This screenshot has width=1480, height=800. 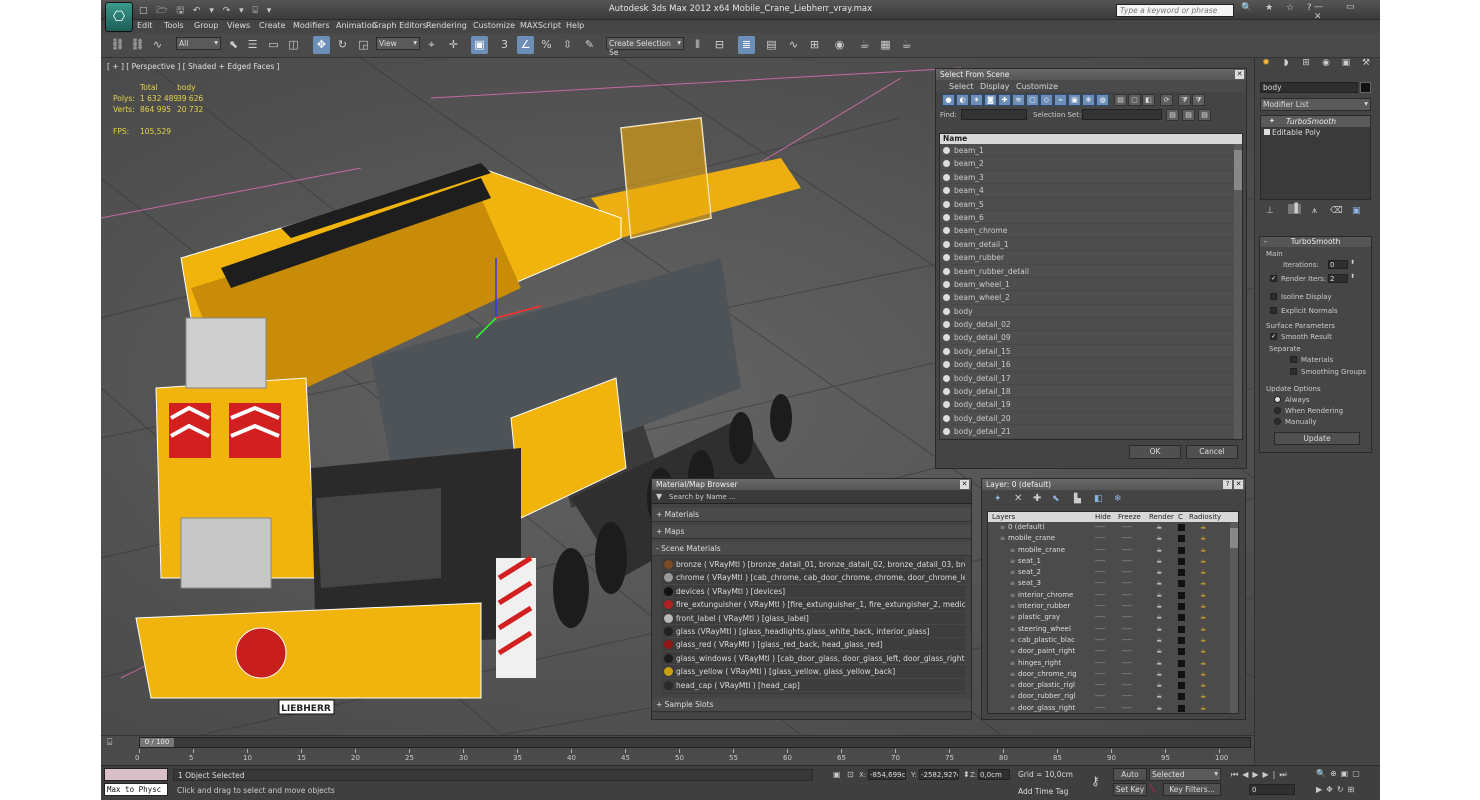 I want to click on expand-icon, so click(x=1267, y=132).